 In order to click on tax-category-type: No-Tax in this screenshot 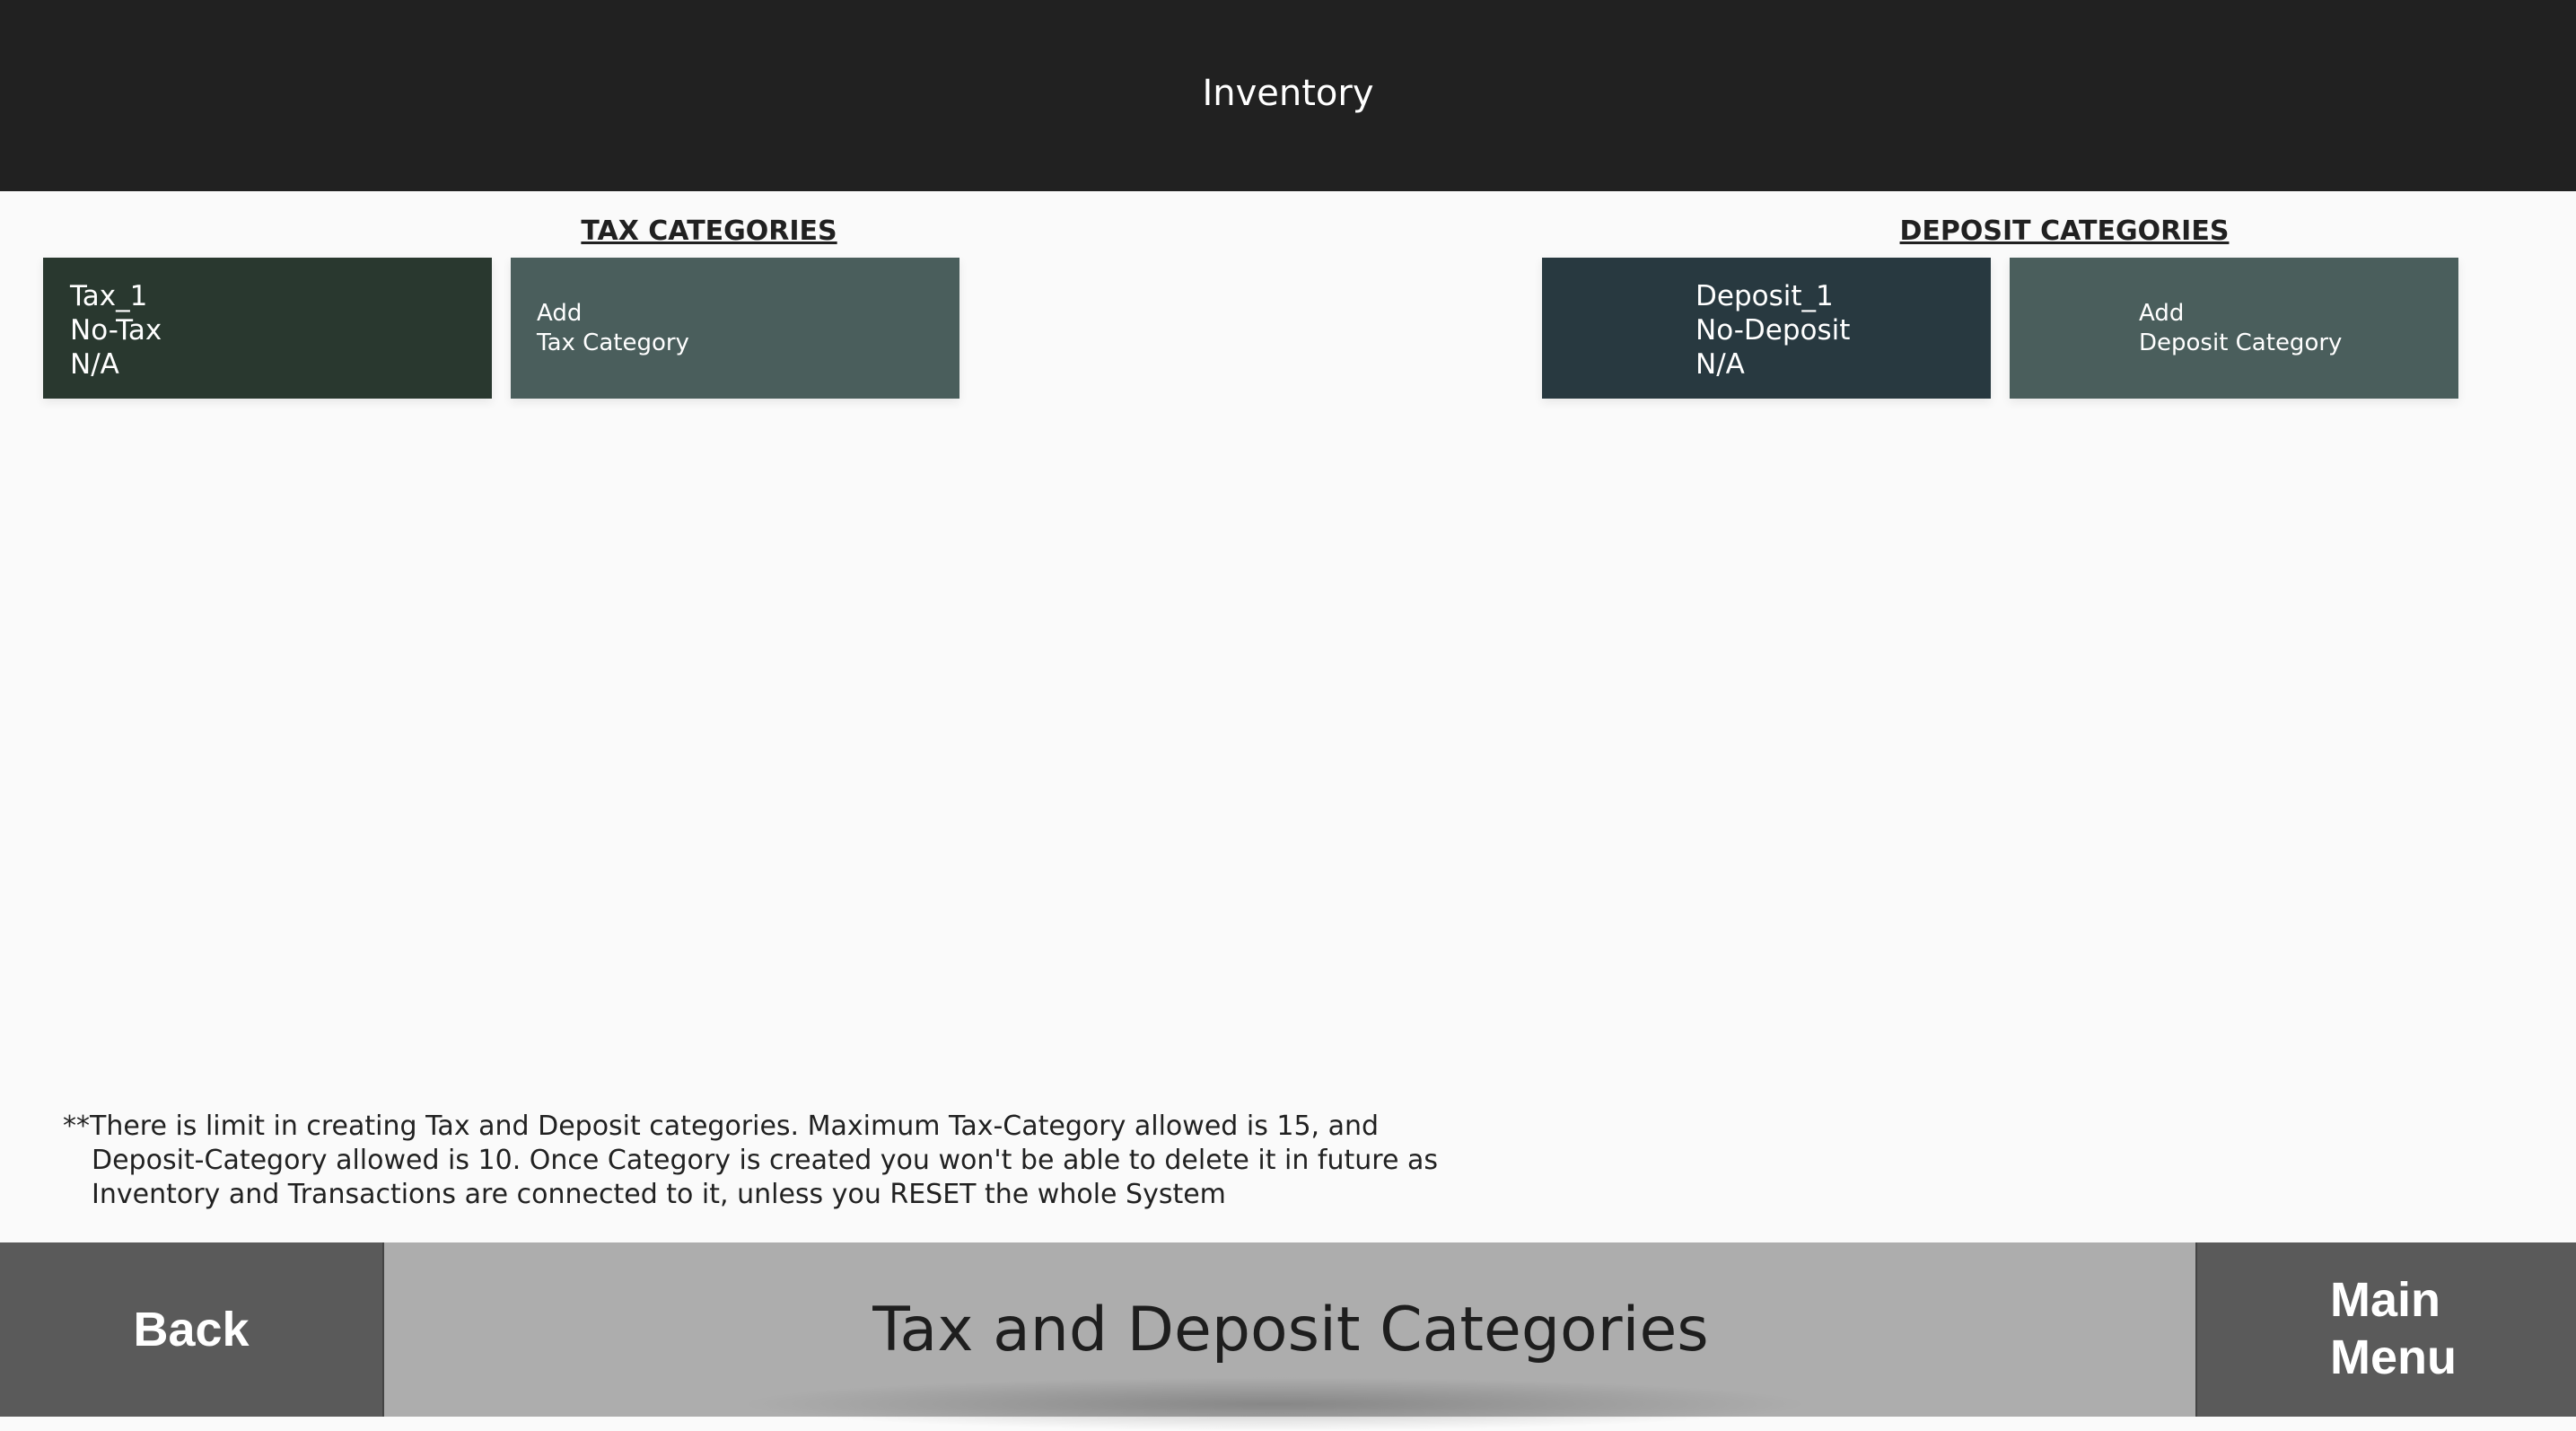, I will do `click(116, 330)`.